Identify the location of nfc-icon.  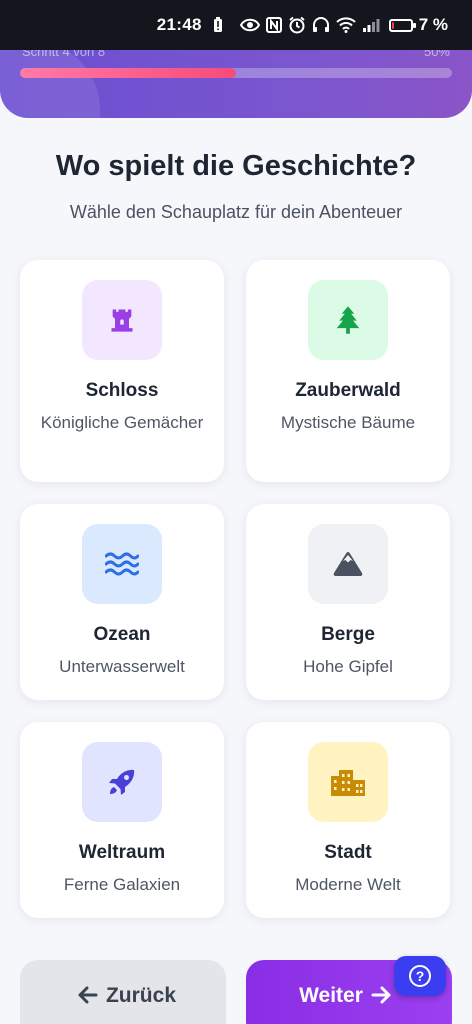
(273, 25).